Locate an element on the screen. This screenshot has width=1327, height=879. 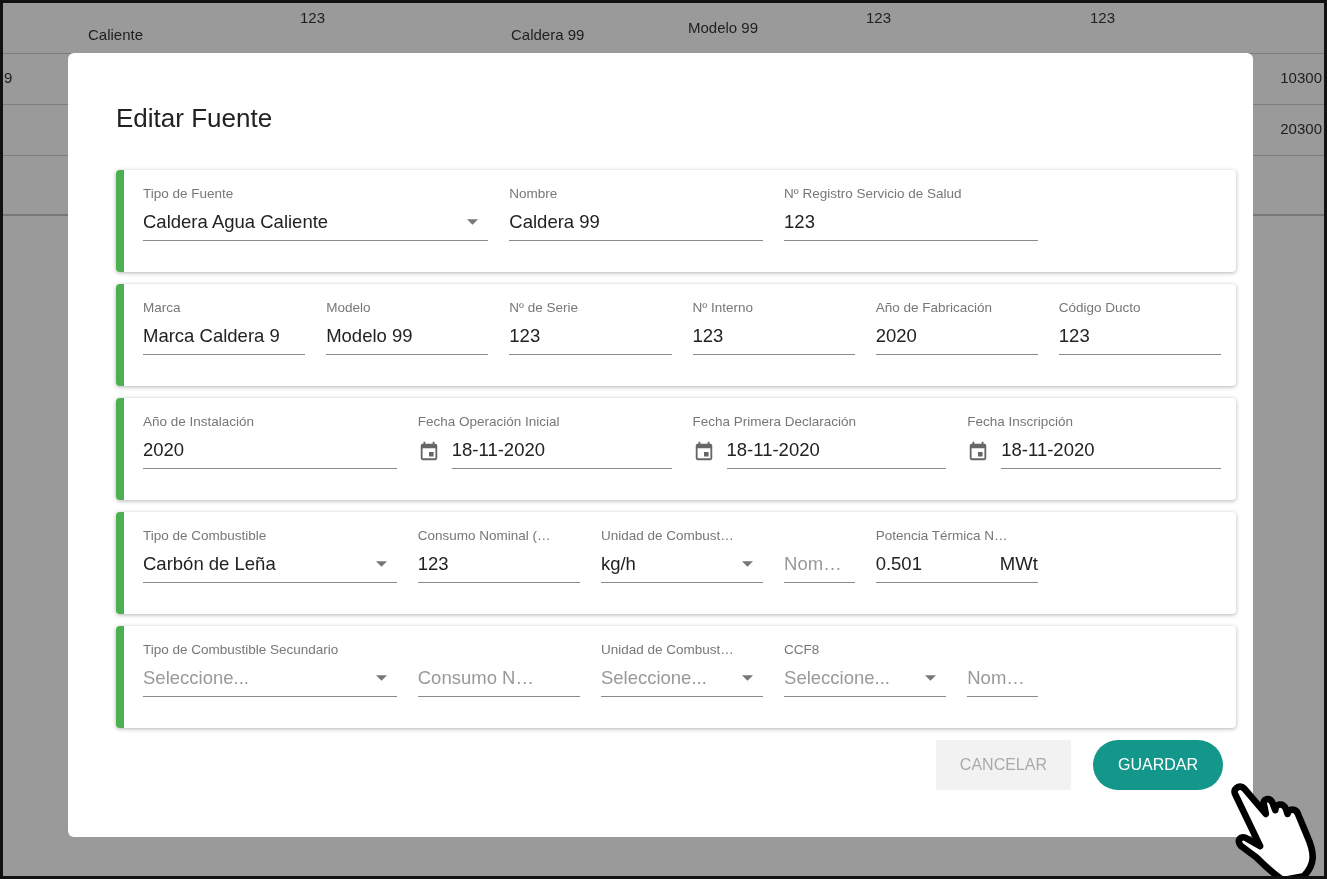
table-cell: Modelo 99 is located at coordinates (723, 27).